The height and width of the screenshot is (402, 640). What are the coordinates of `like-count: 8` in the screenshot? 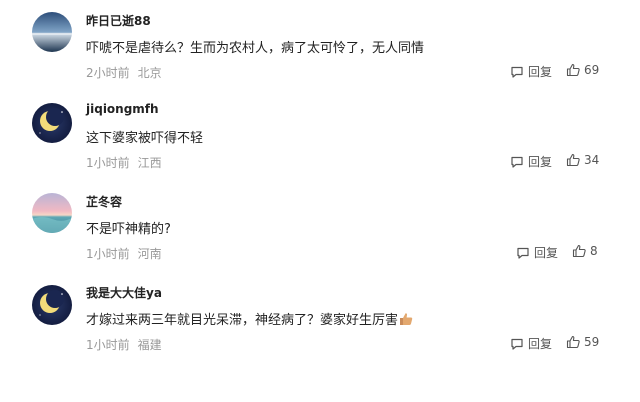 It's located at (594, 251).